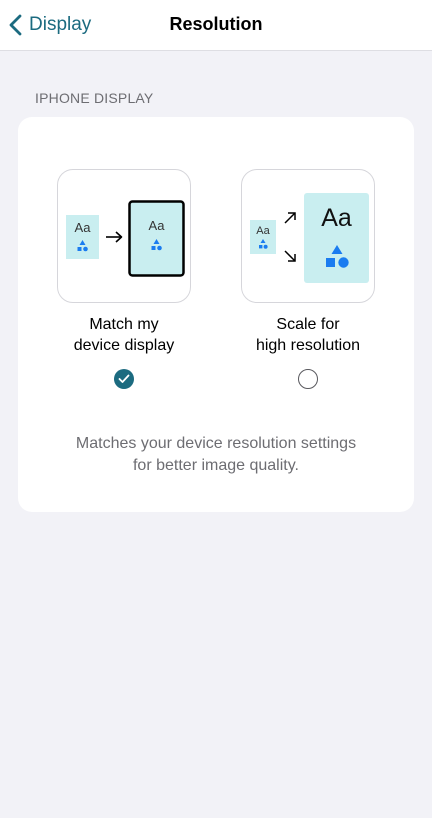  I want to click on navigation-bar: Display Resolution, so click(216, 25).